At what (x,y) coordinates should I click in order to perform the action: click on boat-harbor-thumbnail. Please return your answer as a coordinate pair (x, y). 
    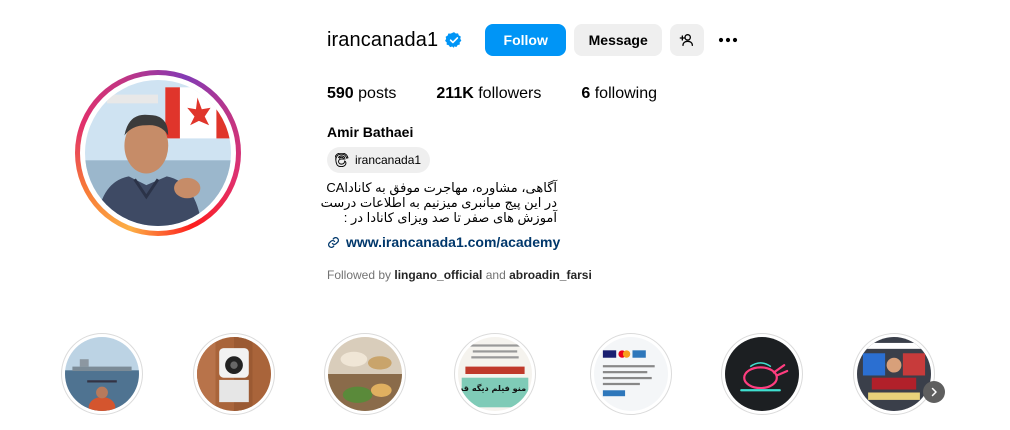
    Looking at the image, I should click on (102, 374).